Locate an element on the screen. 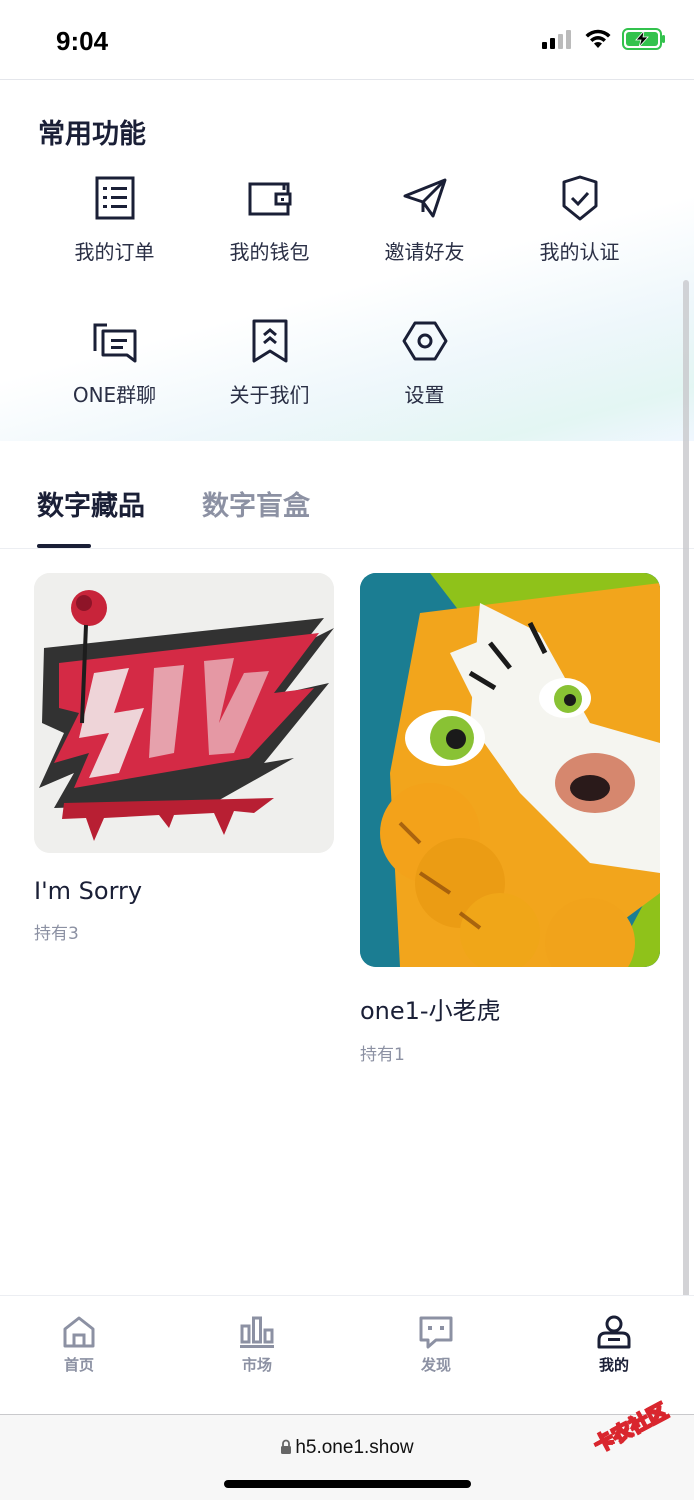  battery-charging-icon is located at coordinates (643, 39).